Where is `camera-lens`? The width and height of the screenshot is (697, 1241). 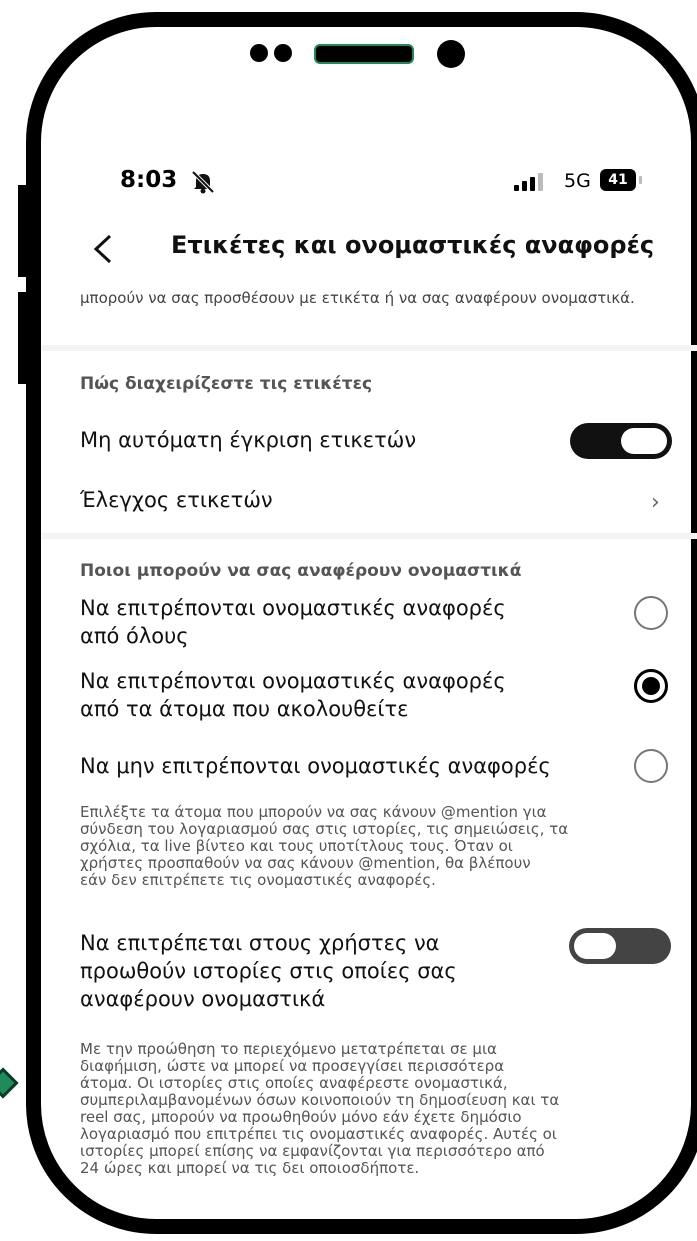 camera-lens is located at coordinates (451, 54).